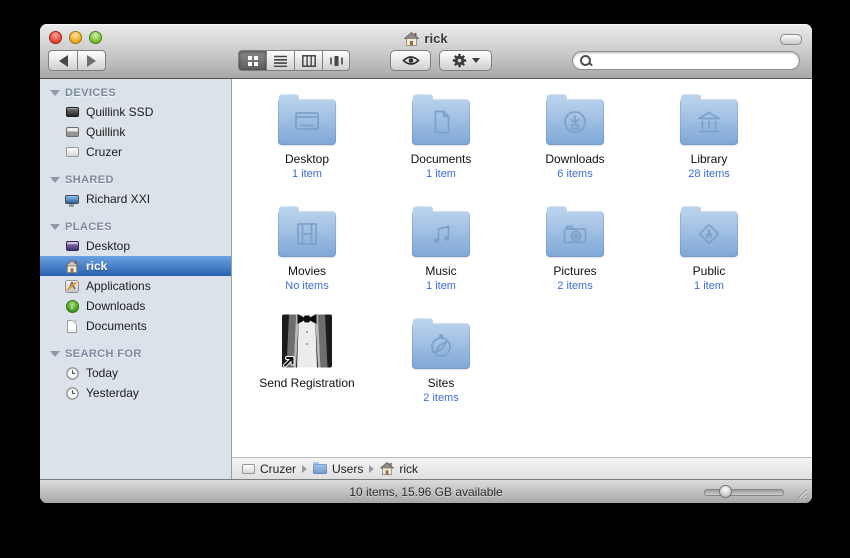 Image resolution: width=850 pixels, height=558 pixels. I want to click on grid-item-sites: Sites 2 items, so click(441, 369).